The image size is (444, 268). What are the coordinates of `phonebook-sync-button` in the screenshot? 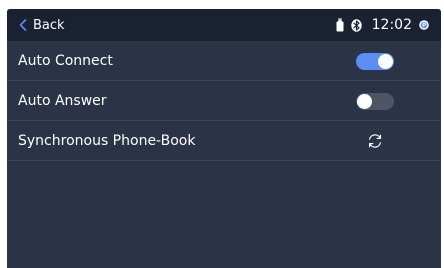 It's located at (375, 141).